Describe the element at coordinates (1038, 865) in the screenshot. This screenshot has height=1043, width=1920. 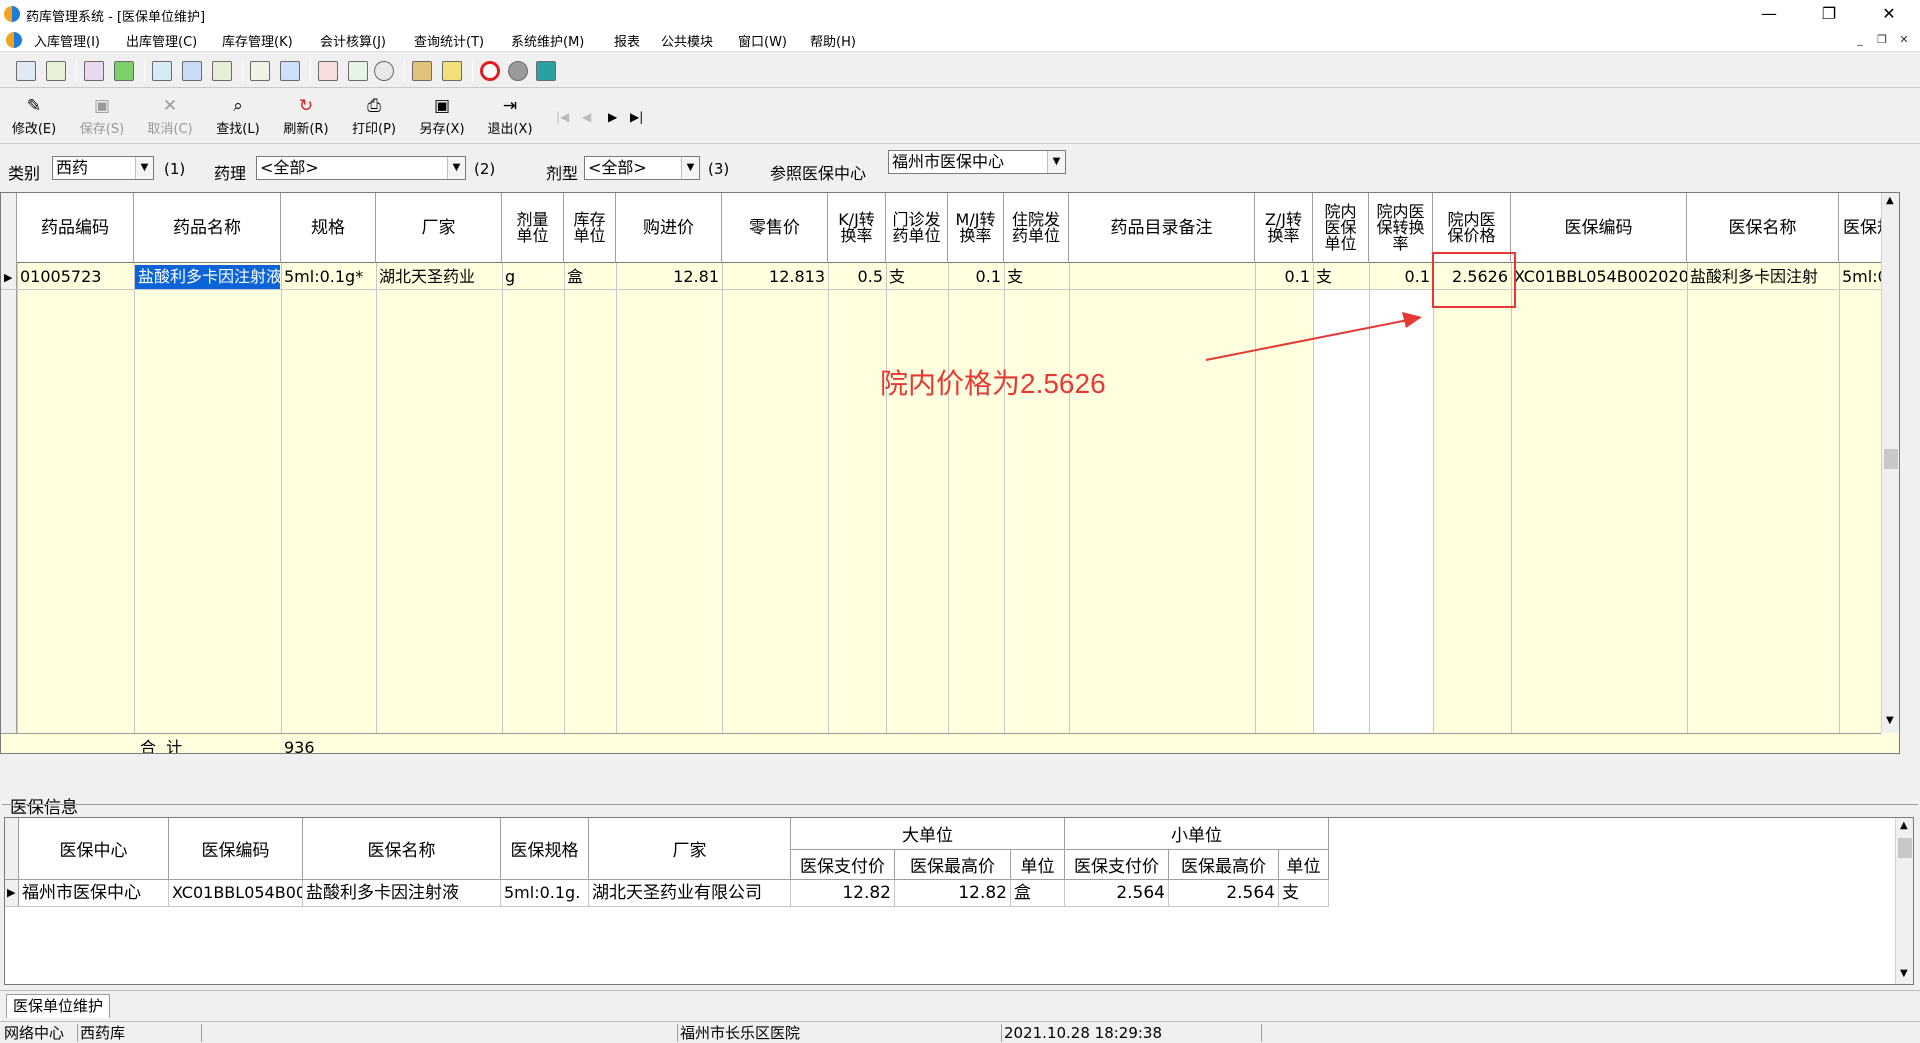
I see `sub-header-big-unit-col: 单位` at that location.